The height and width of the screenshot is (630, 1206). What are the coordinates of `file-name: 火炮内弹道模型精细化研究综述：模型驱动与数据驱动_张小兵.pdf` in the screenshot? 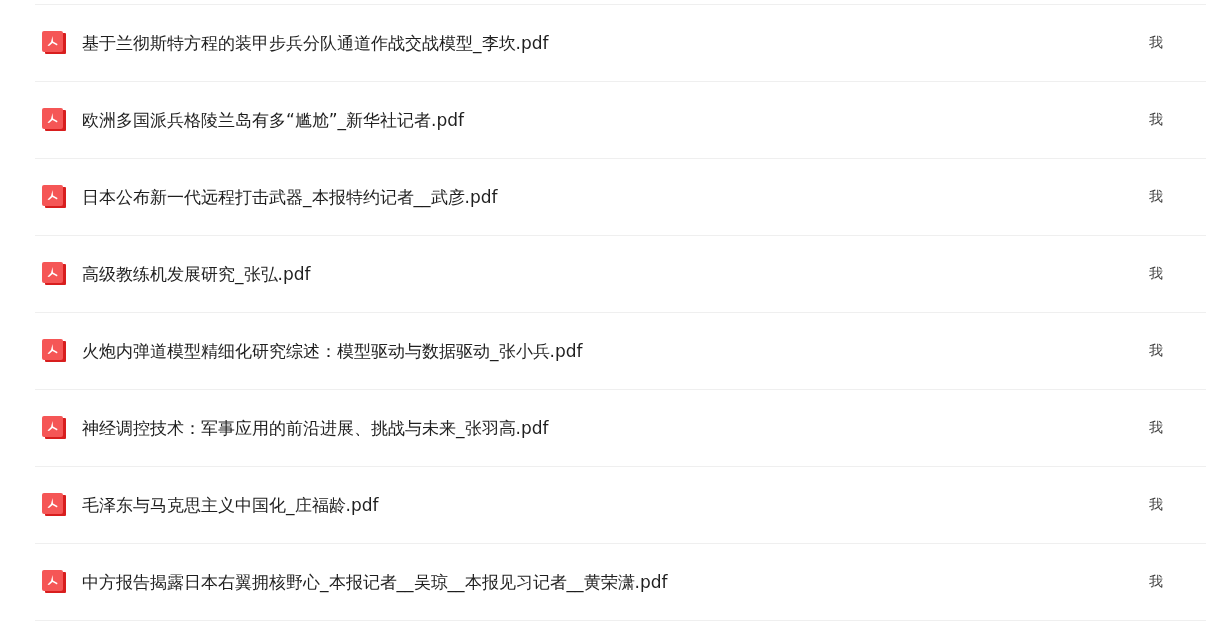 It's located at (333, 351).